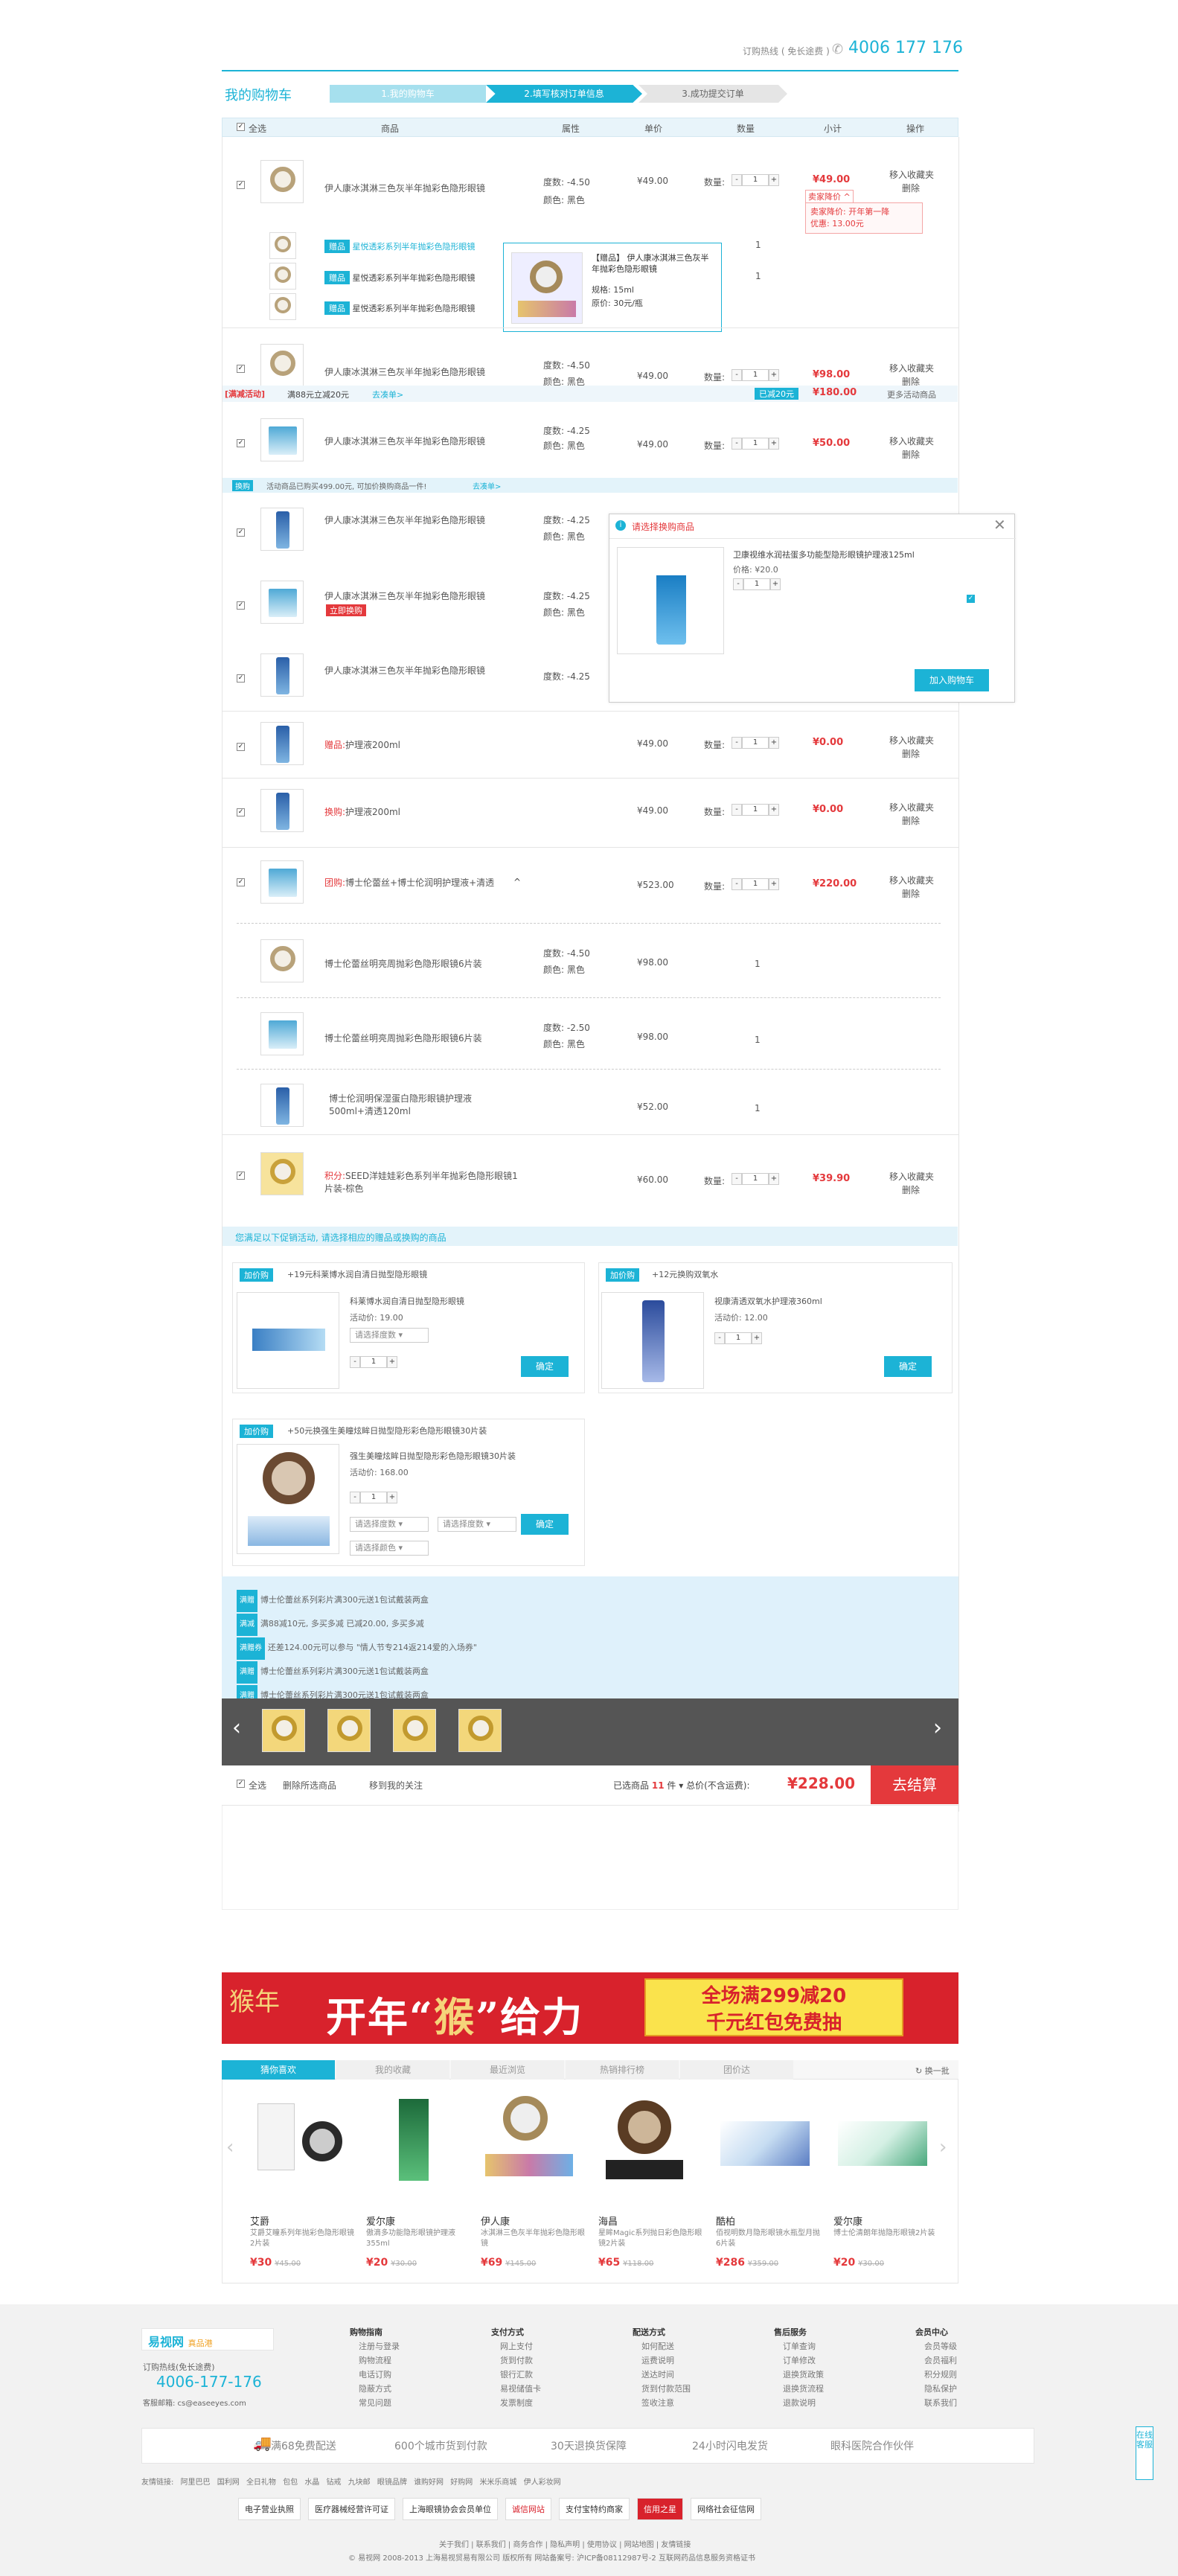 This screenshot has height=2576, width=1178. Describe the element at coordinates (241, 747) in the screenshot. I see `row7-checkbox: ✓` at that location.